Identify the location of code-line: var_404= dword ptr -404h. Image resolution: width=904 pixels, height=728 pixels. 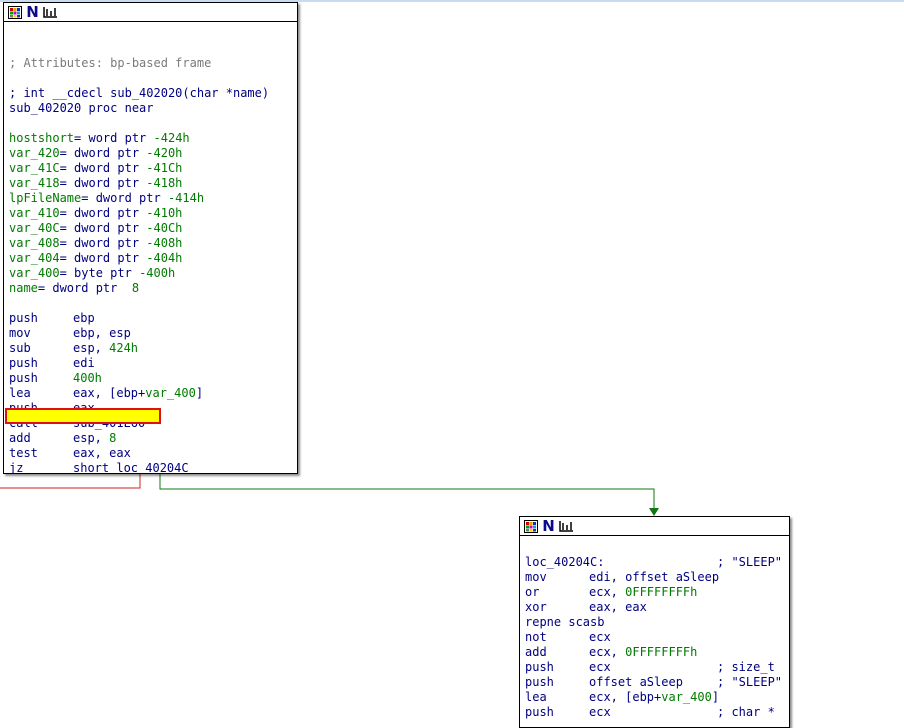
(153, 258).